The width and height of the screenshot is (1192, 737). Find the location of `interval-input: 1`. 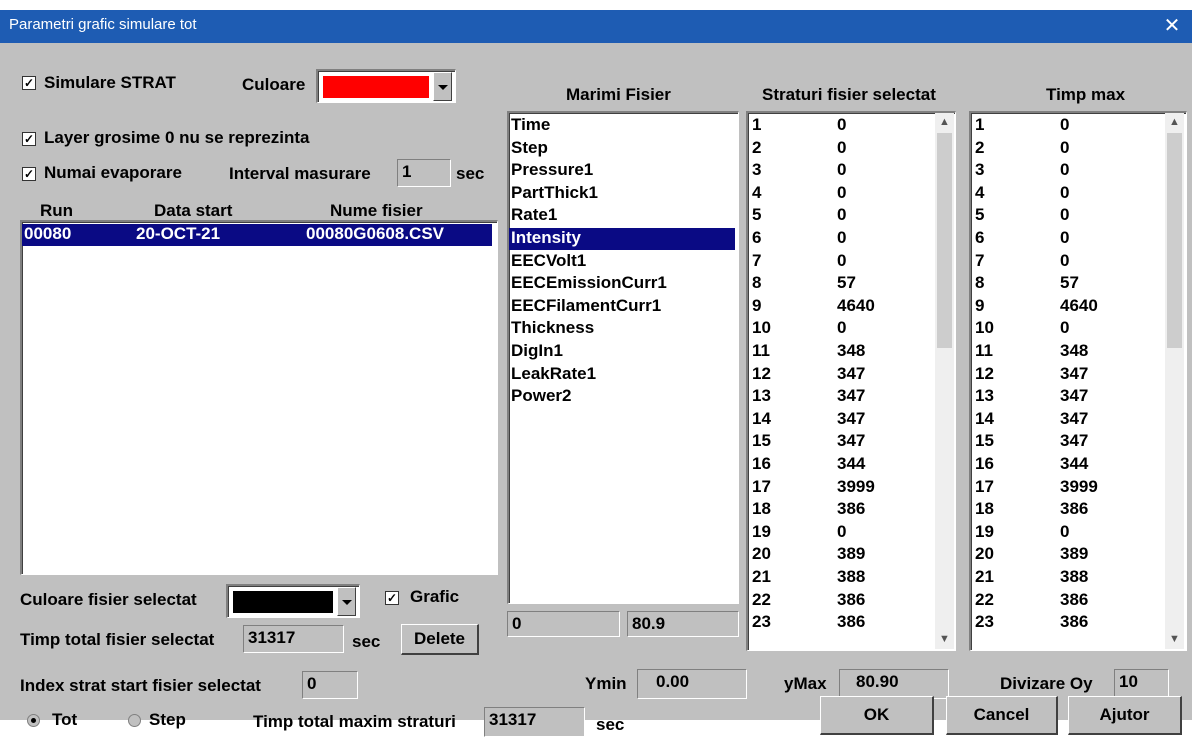

interval-input: 1 is located at coordinates (424, 173).